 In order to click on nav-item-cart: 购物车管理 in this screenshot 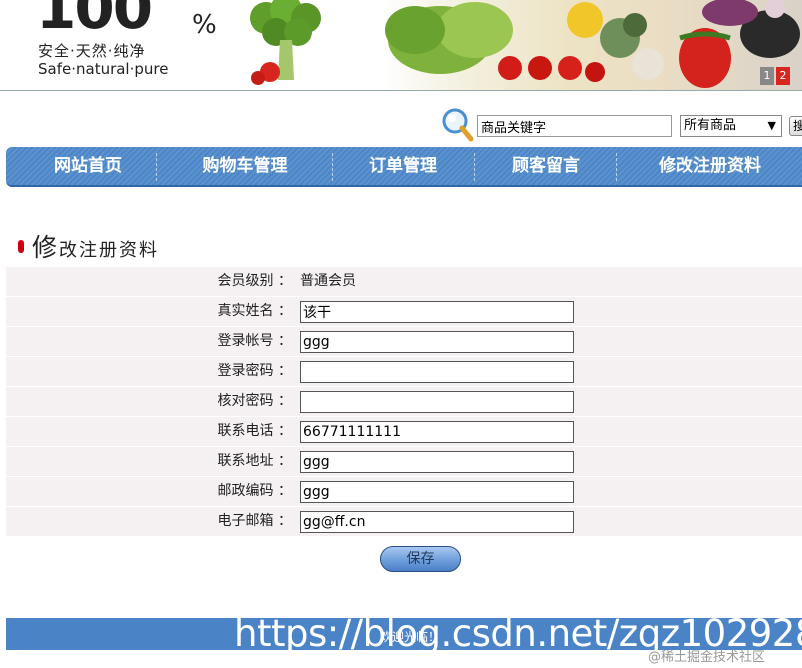, I will do `click(245, 166)`.